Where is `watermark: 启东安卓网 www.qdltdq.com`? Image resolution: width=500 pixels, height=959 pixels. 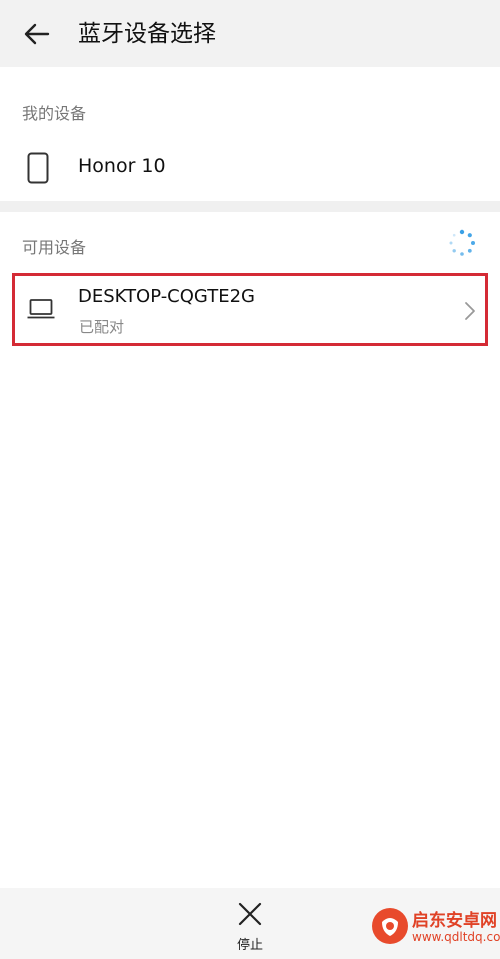
watermark: 启东安卓网 www.qdltdq.com is located at coordinates (430, 926).